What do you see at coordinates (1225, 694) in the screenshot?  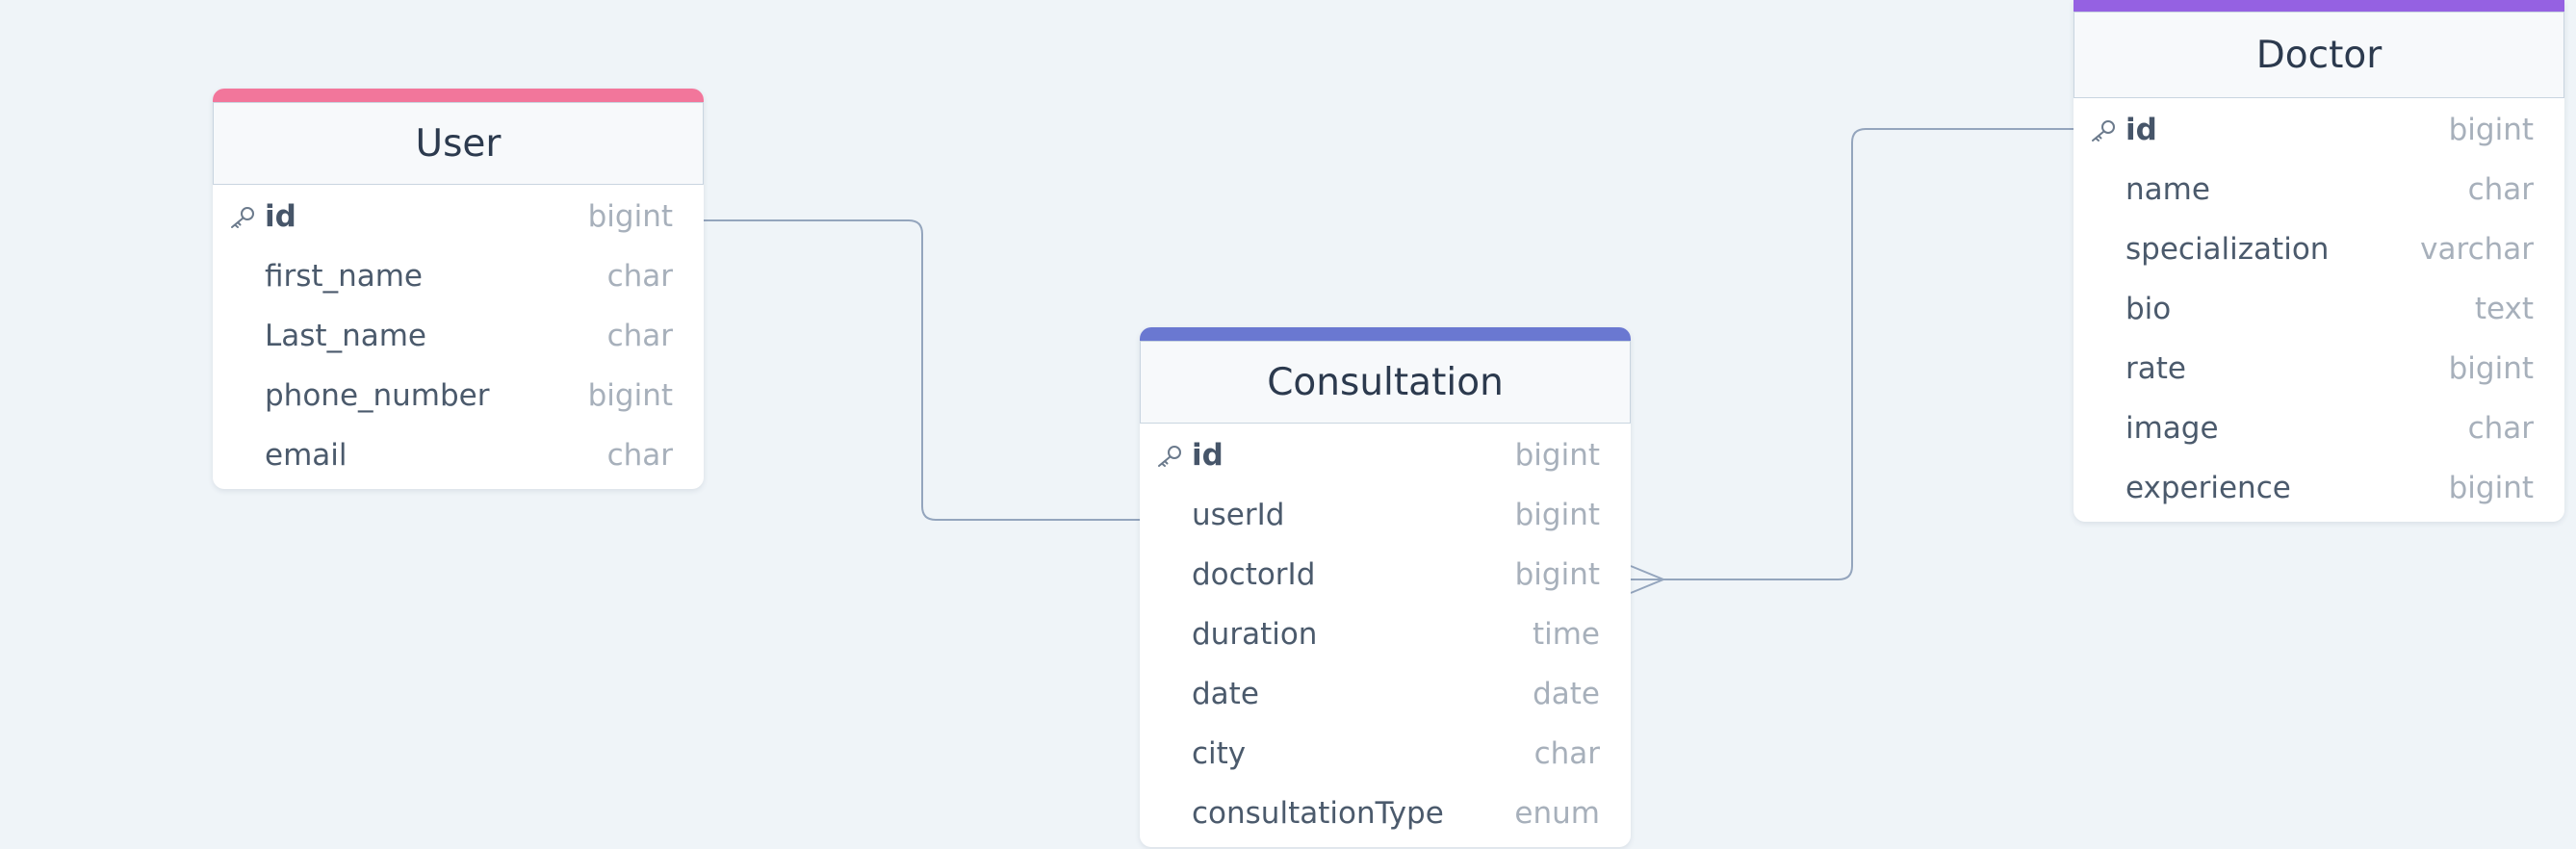 I see `field-name: date` at bounding box center [1225, 694].